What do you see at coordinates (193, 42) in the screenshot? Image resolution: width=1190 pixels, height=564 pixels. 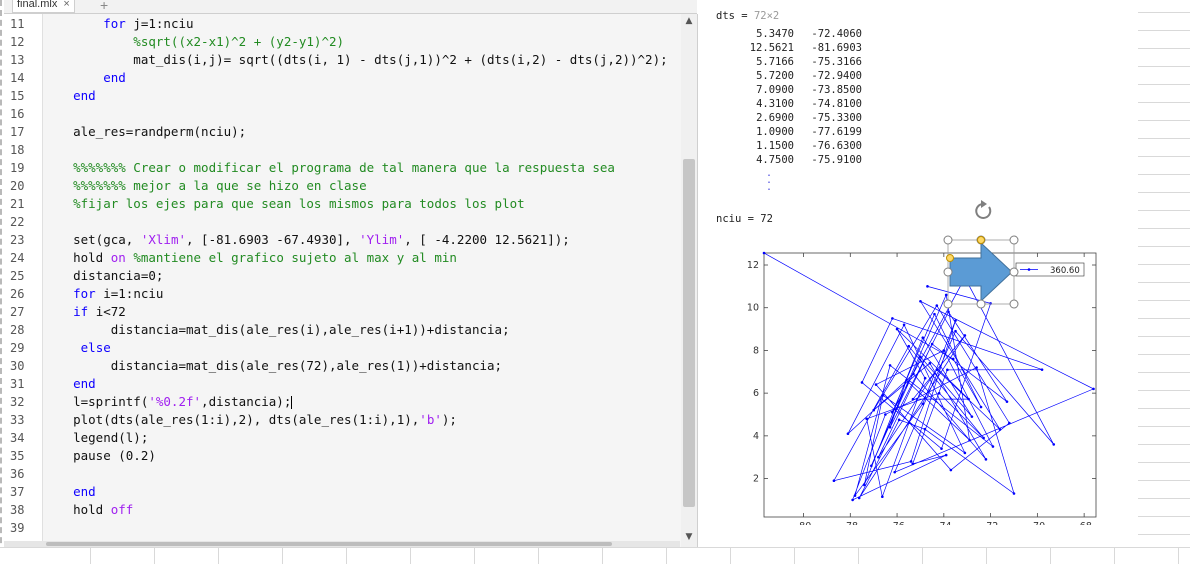 I see `code-line: %sqrt((x2-x1)^2 + (y2-y1)^2)` at bounding box center [193, 42].